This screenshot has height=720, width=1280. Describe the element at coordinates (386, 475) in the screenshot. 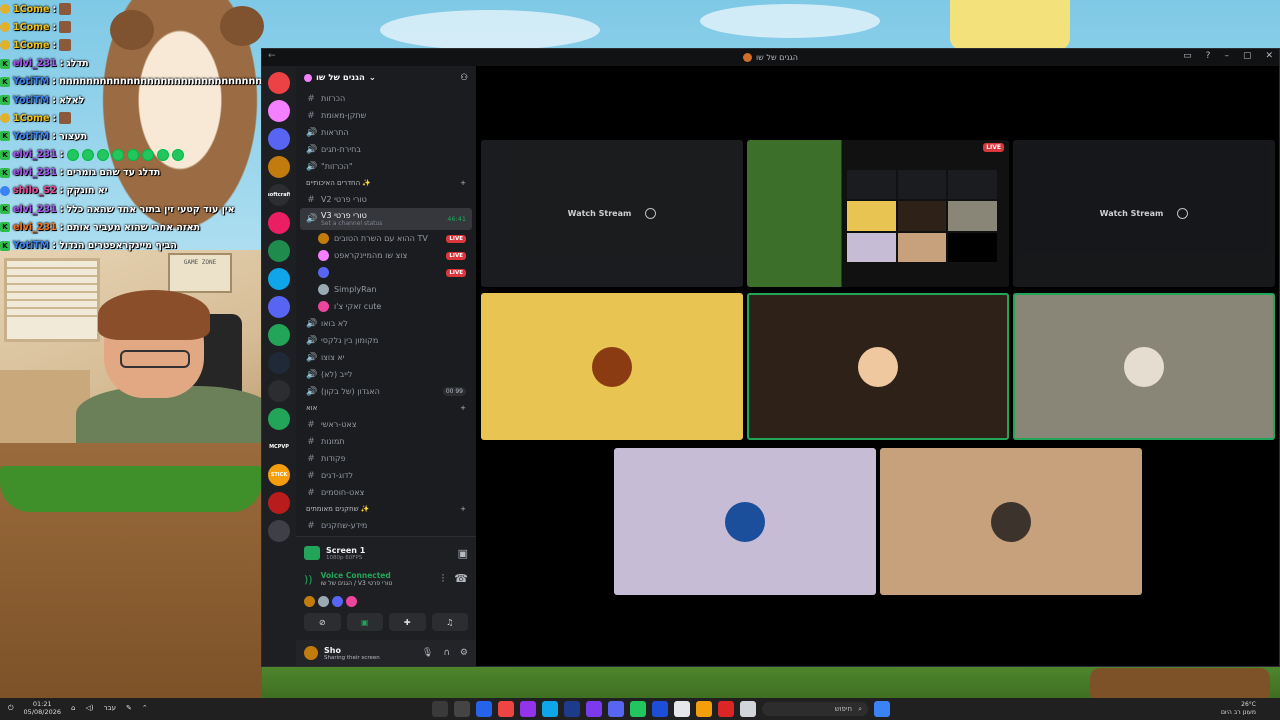

I see `channel-item: # לדוג-דגים` at that location.